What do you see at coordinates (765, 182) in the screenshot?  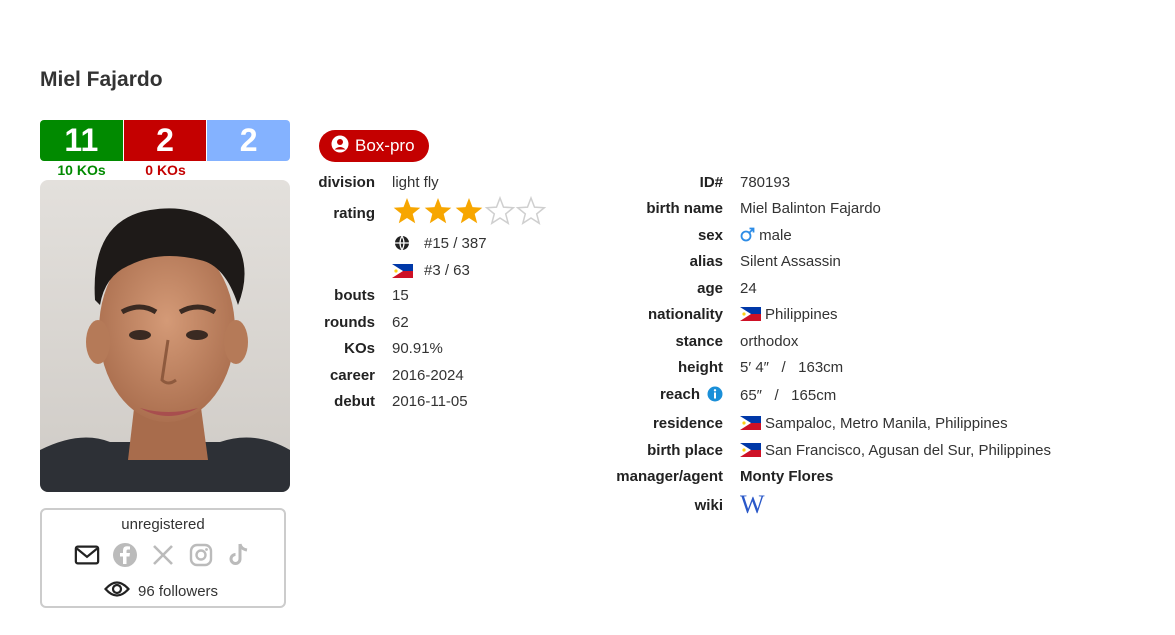 I see `id-value: 780193` at bounding box center [765, 182].